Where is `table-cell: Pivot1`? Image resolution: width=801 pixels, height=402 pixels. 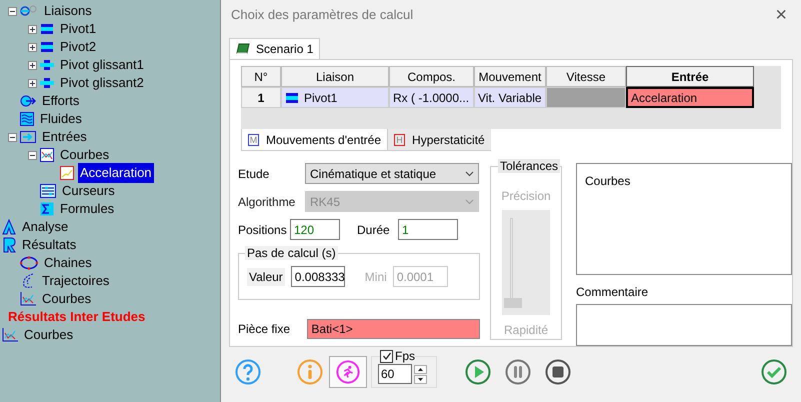
table-cell: Pivot1 is located at coordinates (335, 97).